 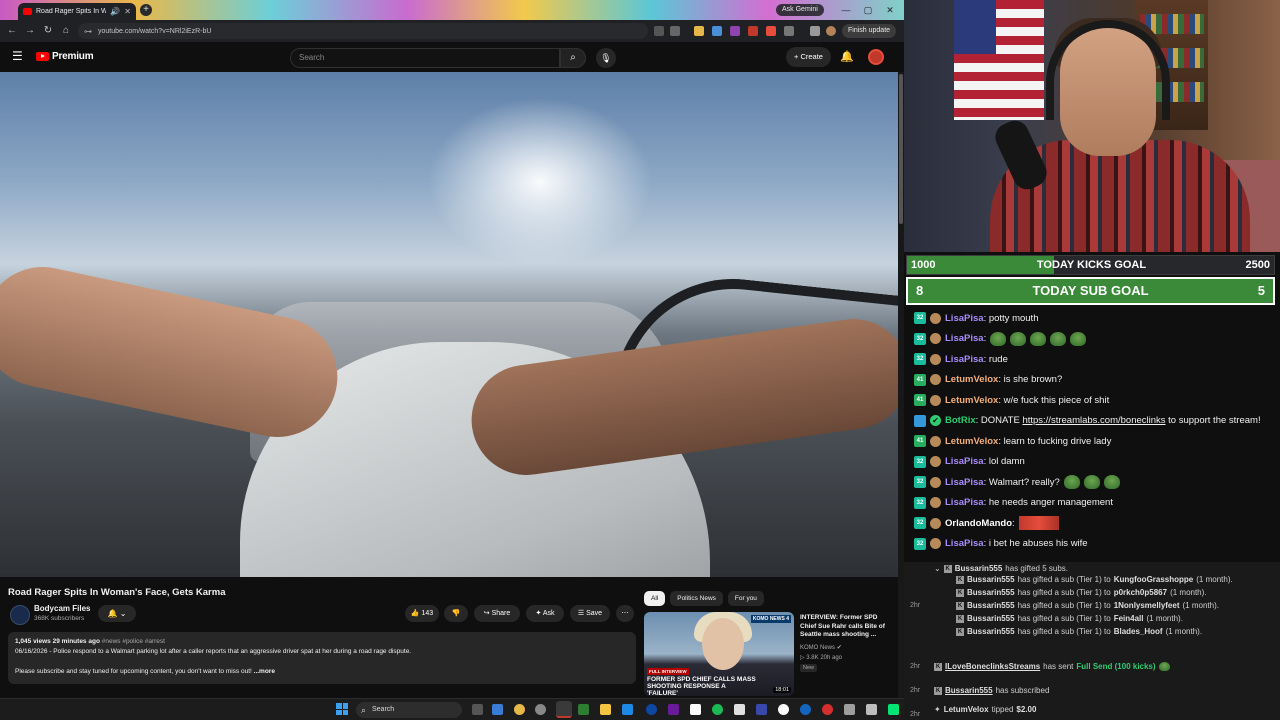 What do you see at coordinates (18, 56) in the screenshot?
I see `hamburger-menu-icon: ☰` at bounding box center [18, 56].